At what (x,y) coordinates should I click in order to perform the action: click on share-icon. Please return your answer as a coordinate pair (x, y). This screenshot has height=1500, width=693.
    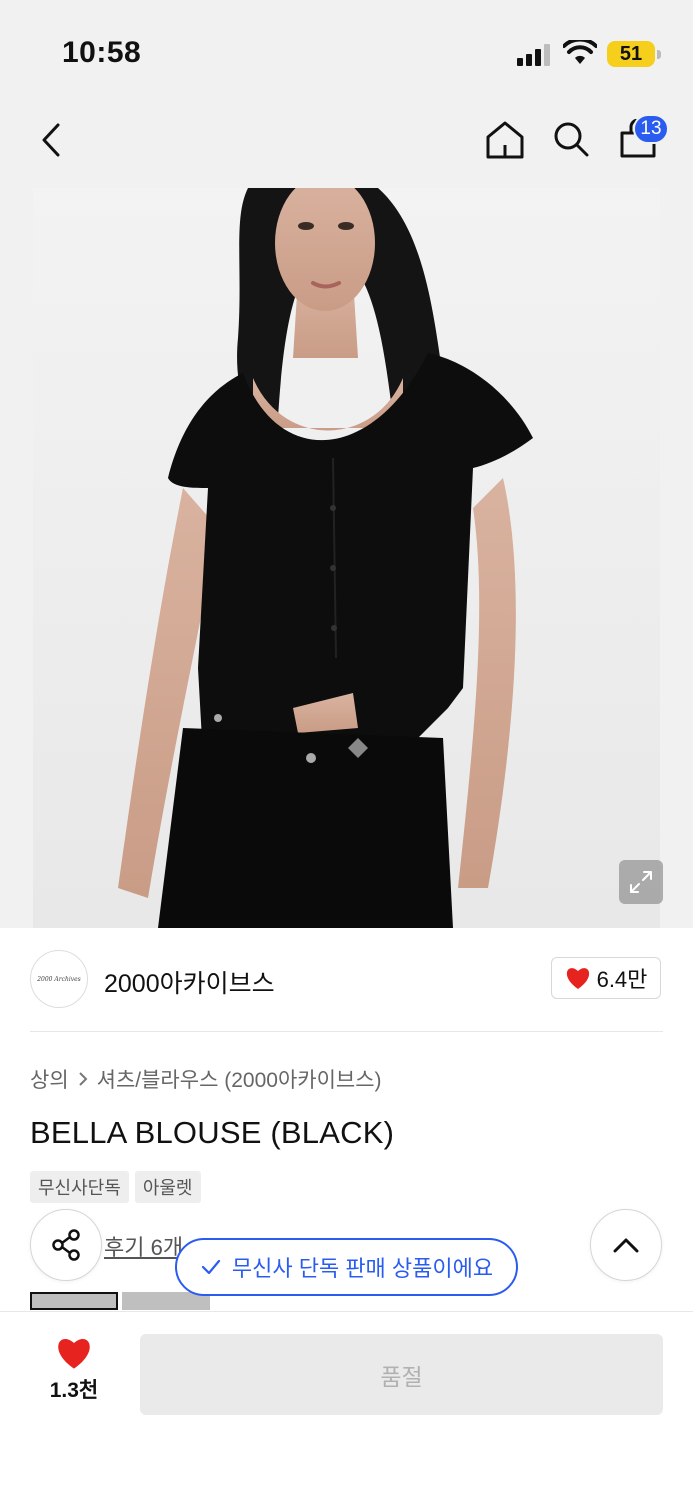
    Looking at the image, I should click on (66, 1245).